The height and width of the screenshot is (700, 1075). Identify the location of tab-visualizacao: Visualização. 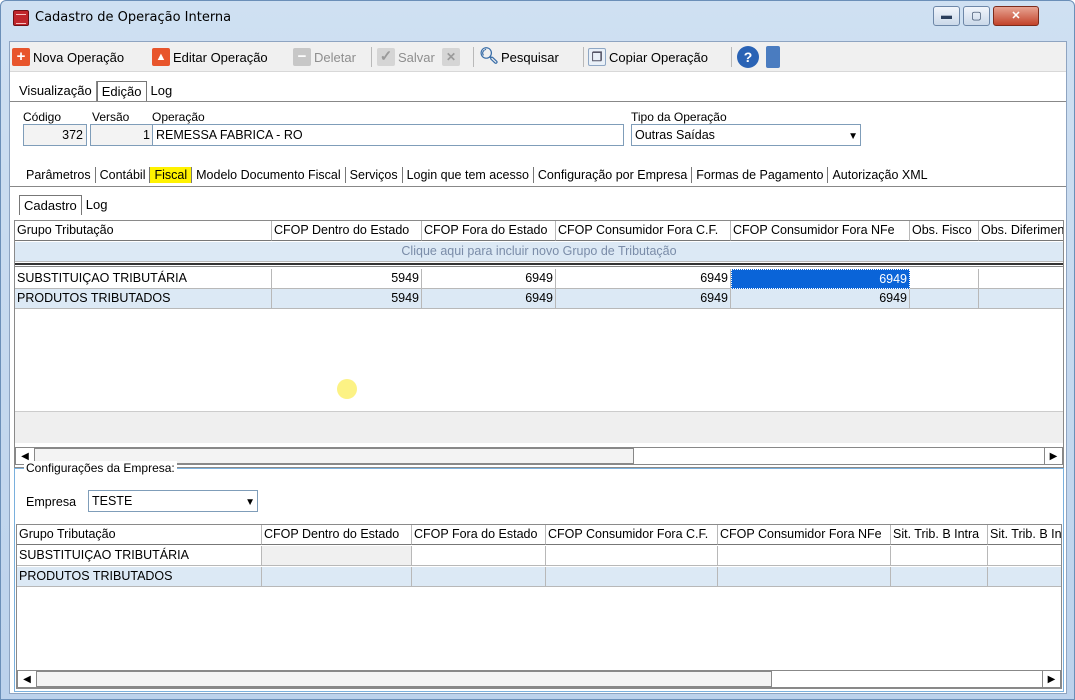
(56, 91).